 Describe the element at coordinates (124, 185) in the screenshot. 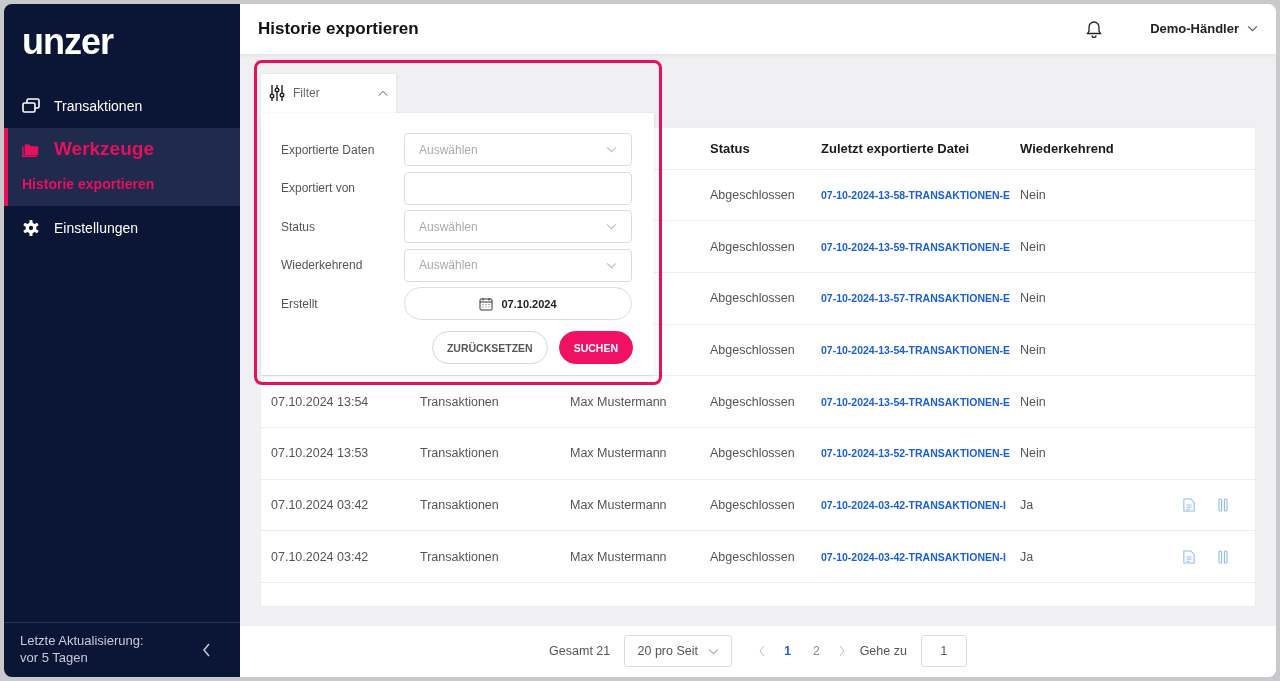

I see `nav-subitem: Historie exportieren` at that location.